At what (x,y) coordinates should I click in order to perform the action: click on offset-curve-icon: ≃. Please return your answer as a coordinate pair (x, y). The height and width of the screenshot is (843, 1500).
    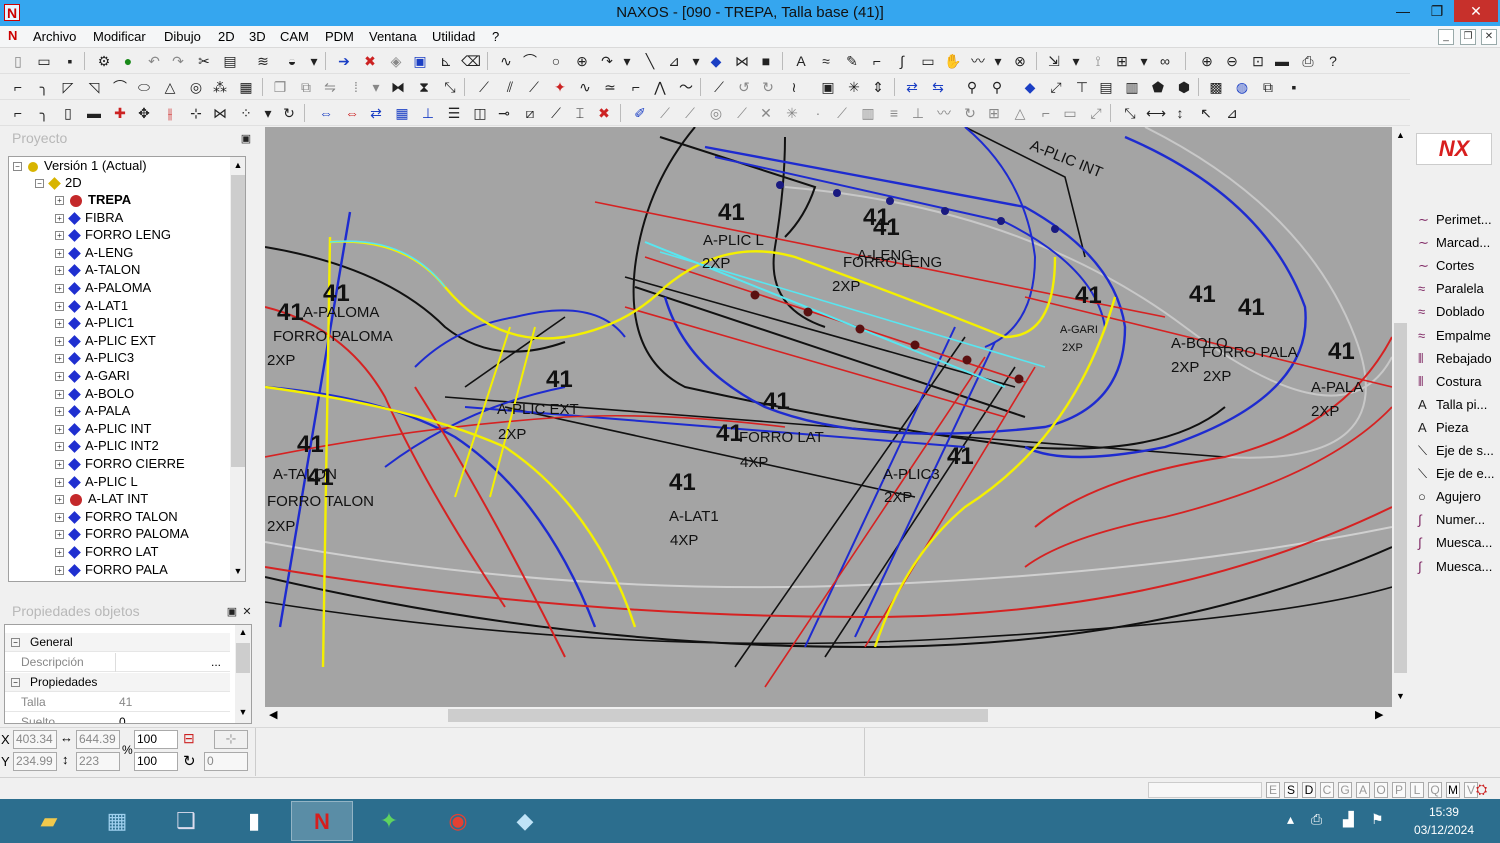
    Looking at the image, I should click on (610, 87).